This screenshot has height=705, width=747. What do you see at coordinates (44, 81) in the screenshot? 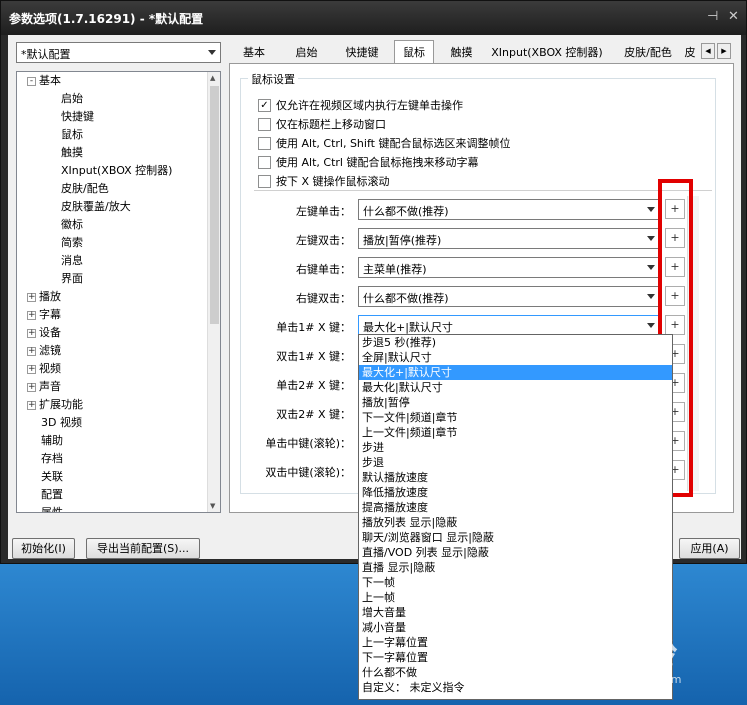
I see `tree-item-basic: - 基本` at bounding box center [44, 81].